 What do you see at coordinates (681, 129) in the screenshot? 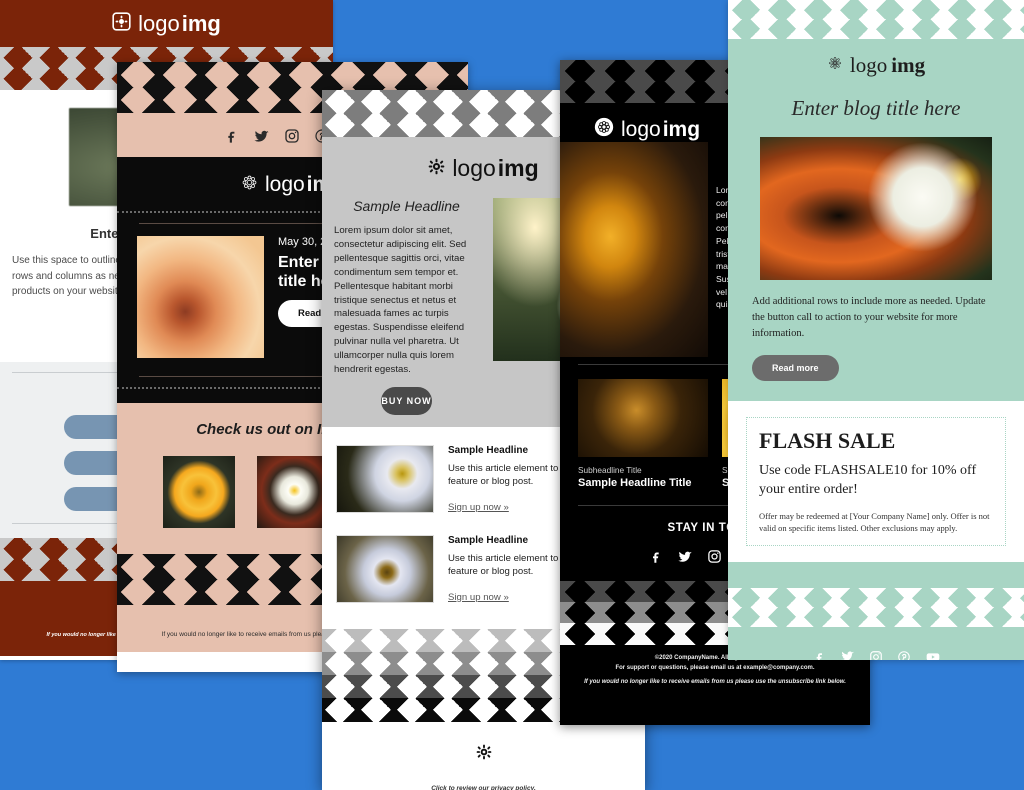
I see `card4-logo-text-bold: img` at bounding box center [681, 129].